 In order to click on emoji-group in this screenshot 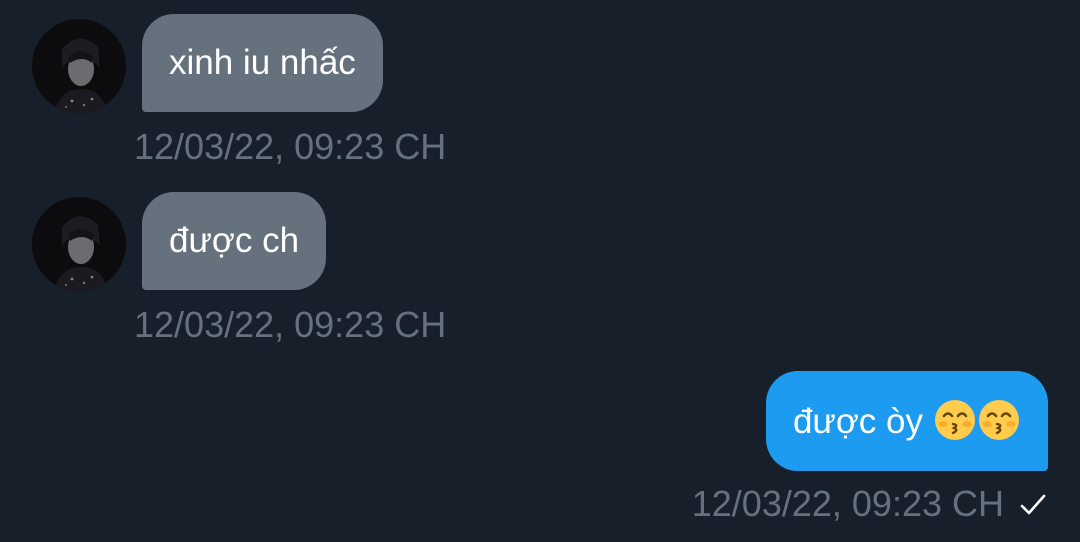, I will do `click(977, 420)`.